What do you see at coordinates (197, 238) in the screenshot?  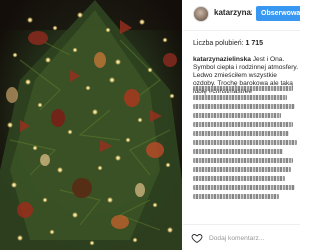 I see `heart-icon` at bounding box center [197, 238].